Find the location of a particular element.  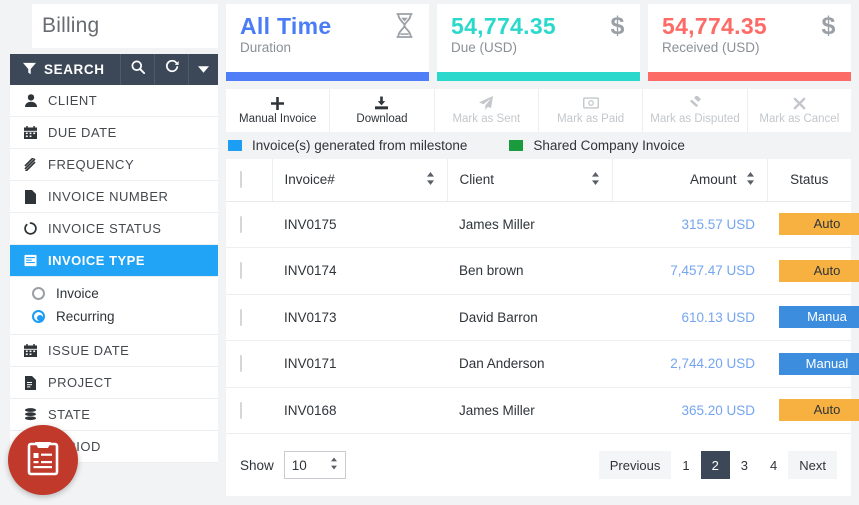

table-row: INV0174 Ben brown 7,457.47 USD Auto is located at coordinates (542, 271).